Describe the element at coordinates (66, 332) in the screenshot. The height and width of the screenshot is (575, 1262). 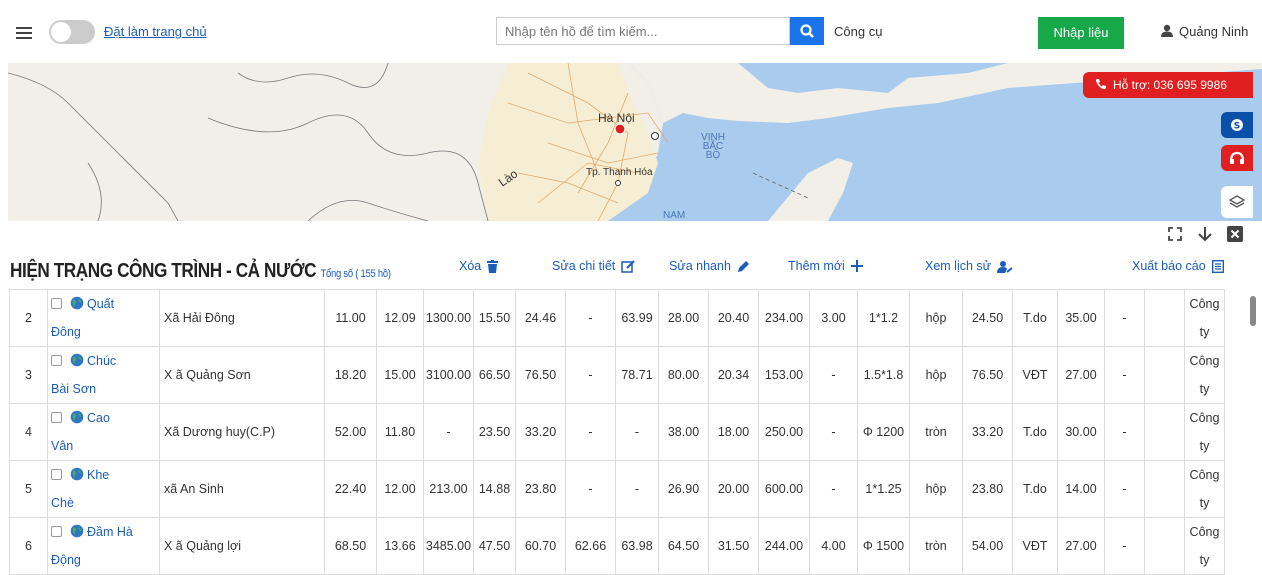
I see `reservoir-name-link: Đông` at that location.